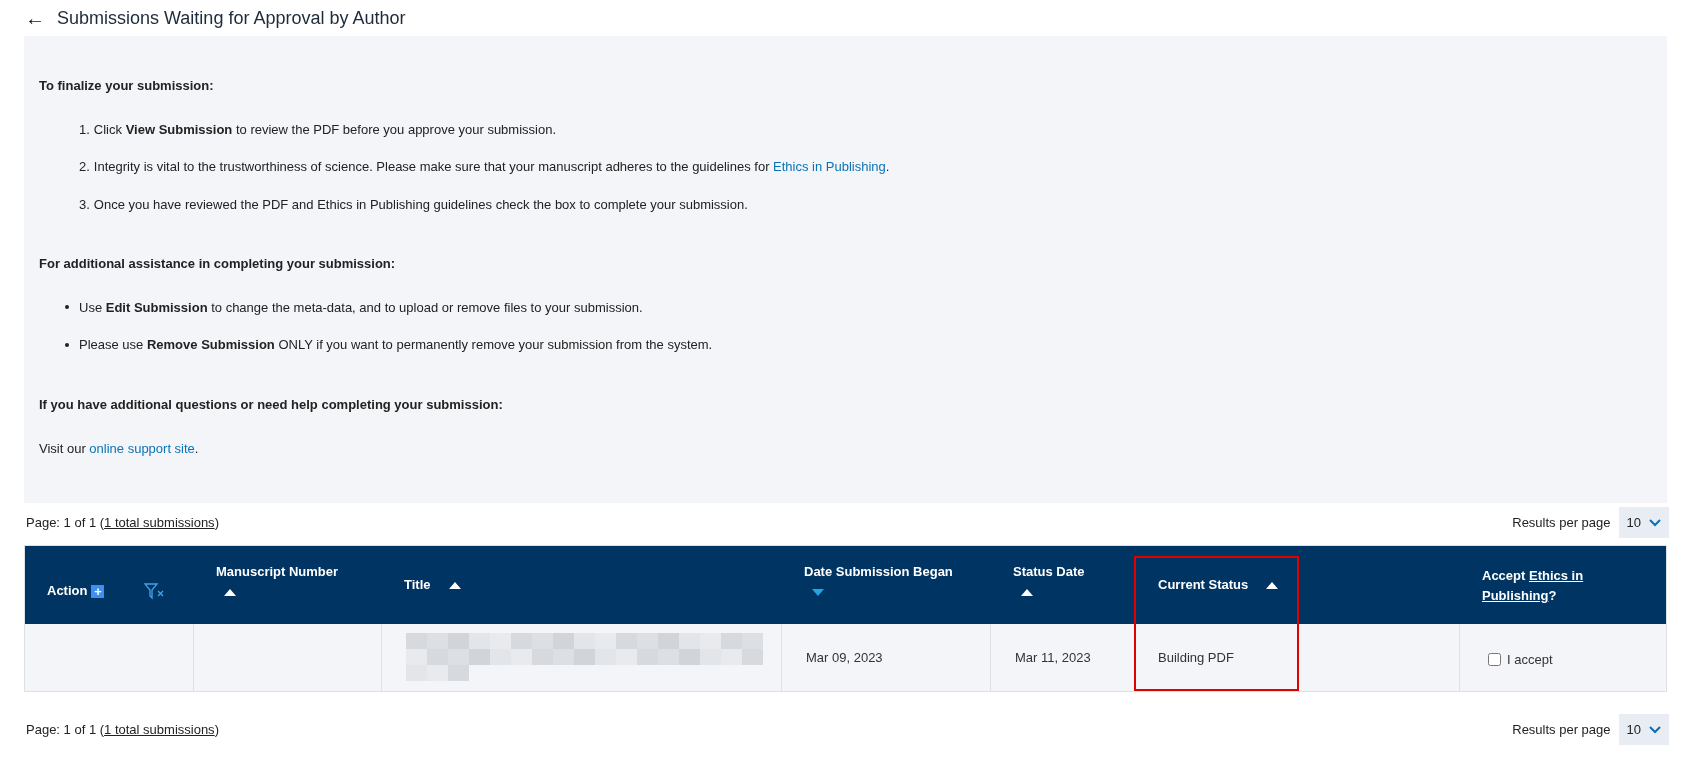 The height and width of the screenshot is (757, 1697). Describe the element at coordinates (231, 18) in the screenshot. I see `page-title: Submissions Waiting for Approval by Author` at that location.